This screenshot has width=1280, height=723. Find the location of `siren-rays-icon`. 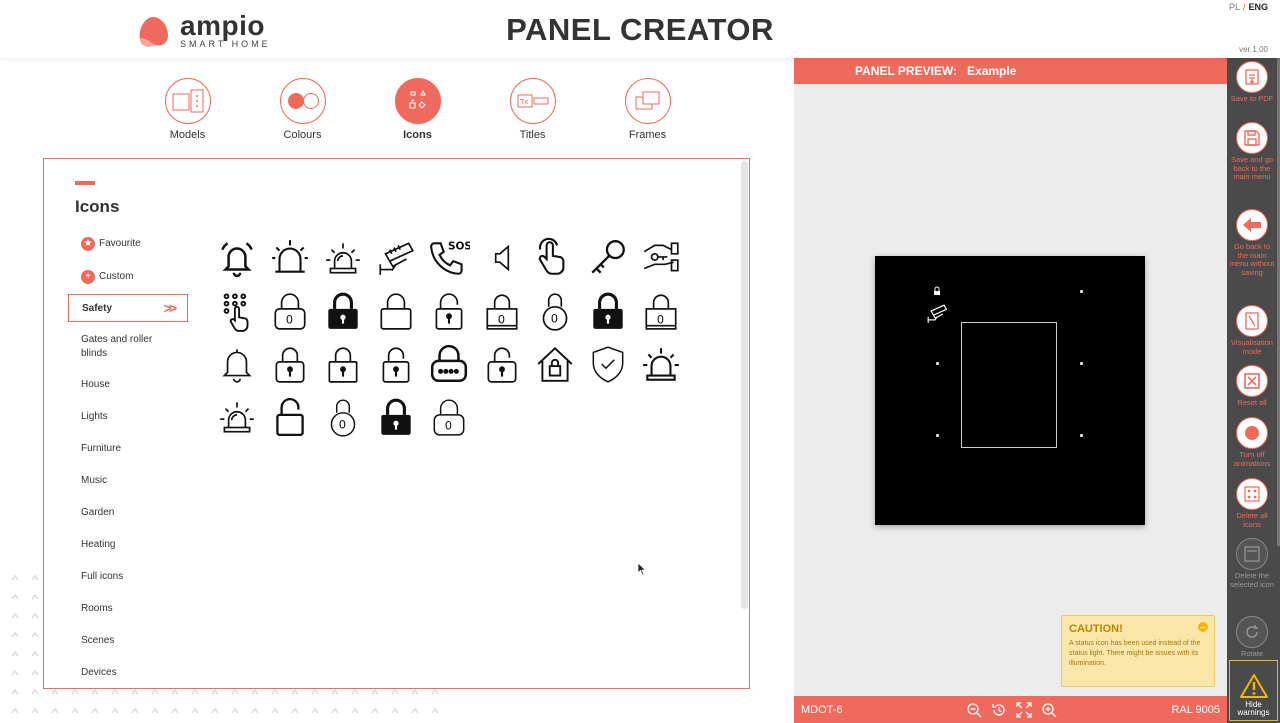

siren-rays-icon is located at coordinates (236, 416).